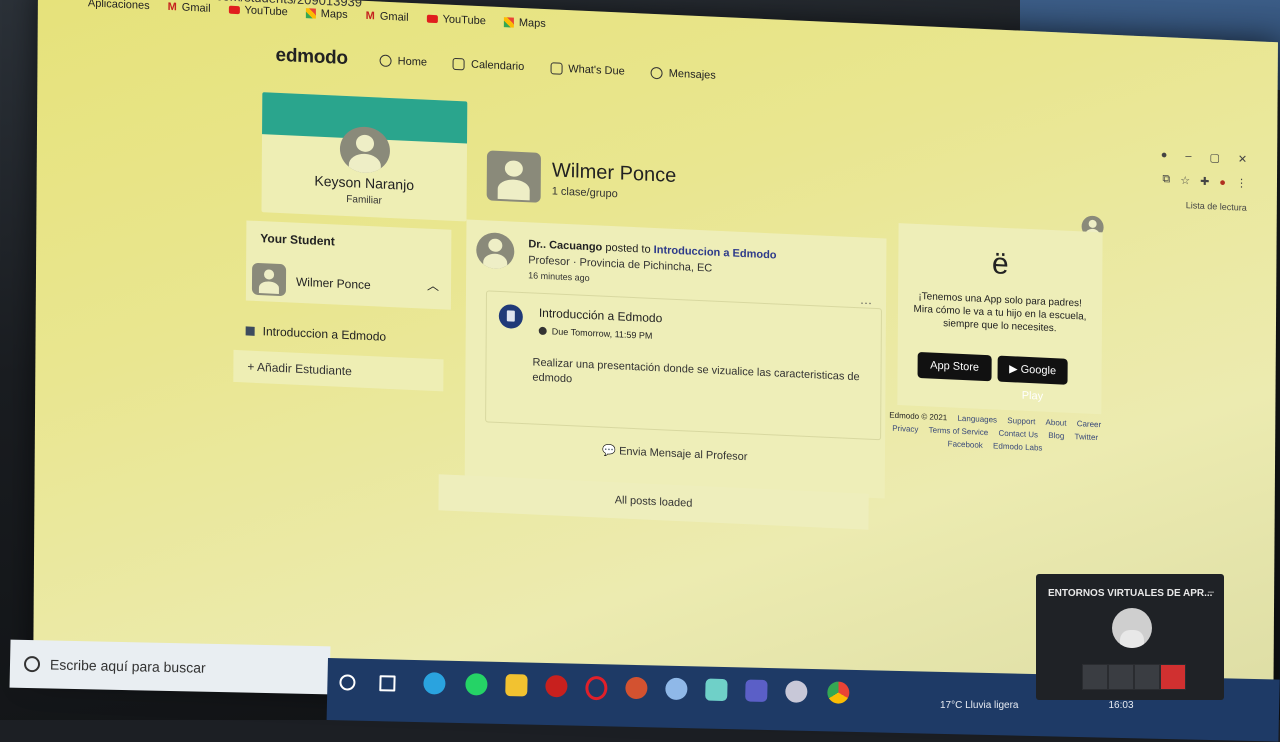 Image resolution: width=1280 pixels, height=742 pixels. Describe the element at coordinates (979, 705) in the screenshot. I see `weather-status: 17°C Lluvia ligera` at that location.